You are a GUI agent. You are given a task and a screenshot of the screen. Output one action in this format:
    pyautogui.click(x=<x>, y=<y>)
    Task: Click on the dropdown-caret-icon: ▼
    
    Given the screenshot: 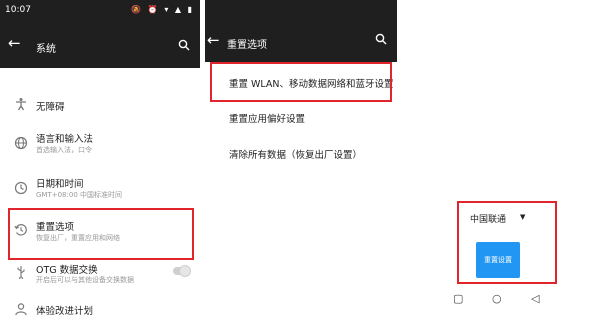 What is the action you would take?
    pyautogui.click(x=522, y=217)
    